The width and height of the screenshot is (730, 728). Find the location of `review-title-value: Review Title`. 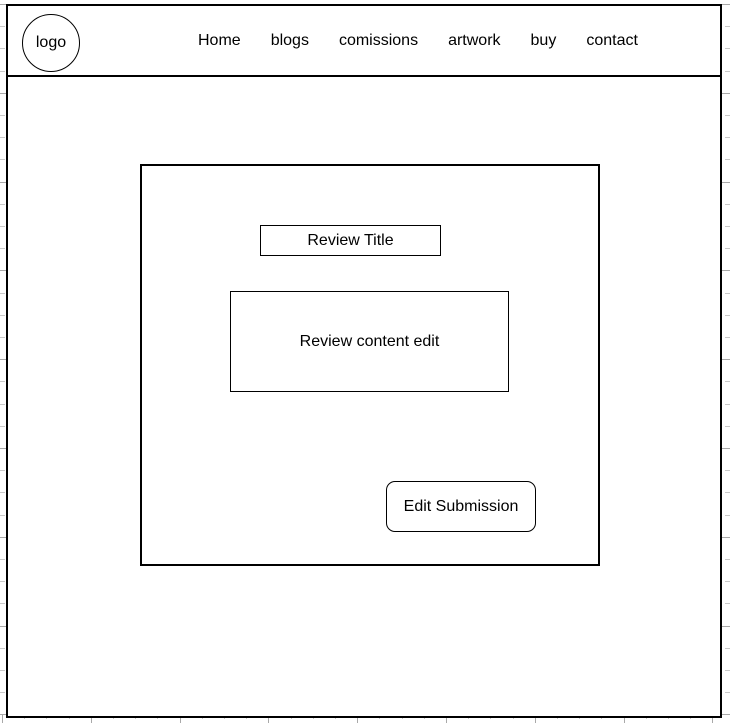

review-title-value: Review Title is located at coordinates (350, 240).